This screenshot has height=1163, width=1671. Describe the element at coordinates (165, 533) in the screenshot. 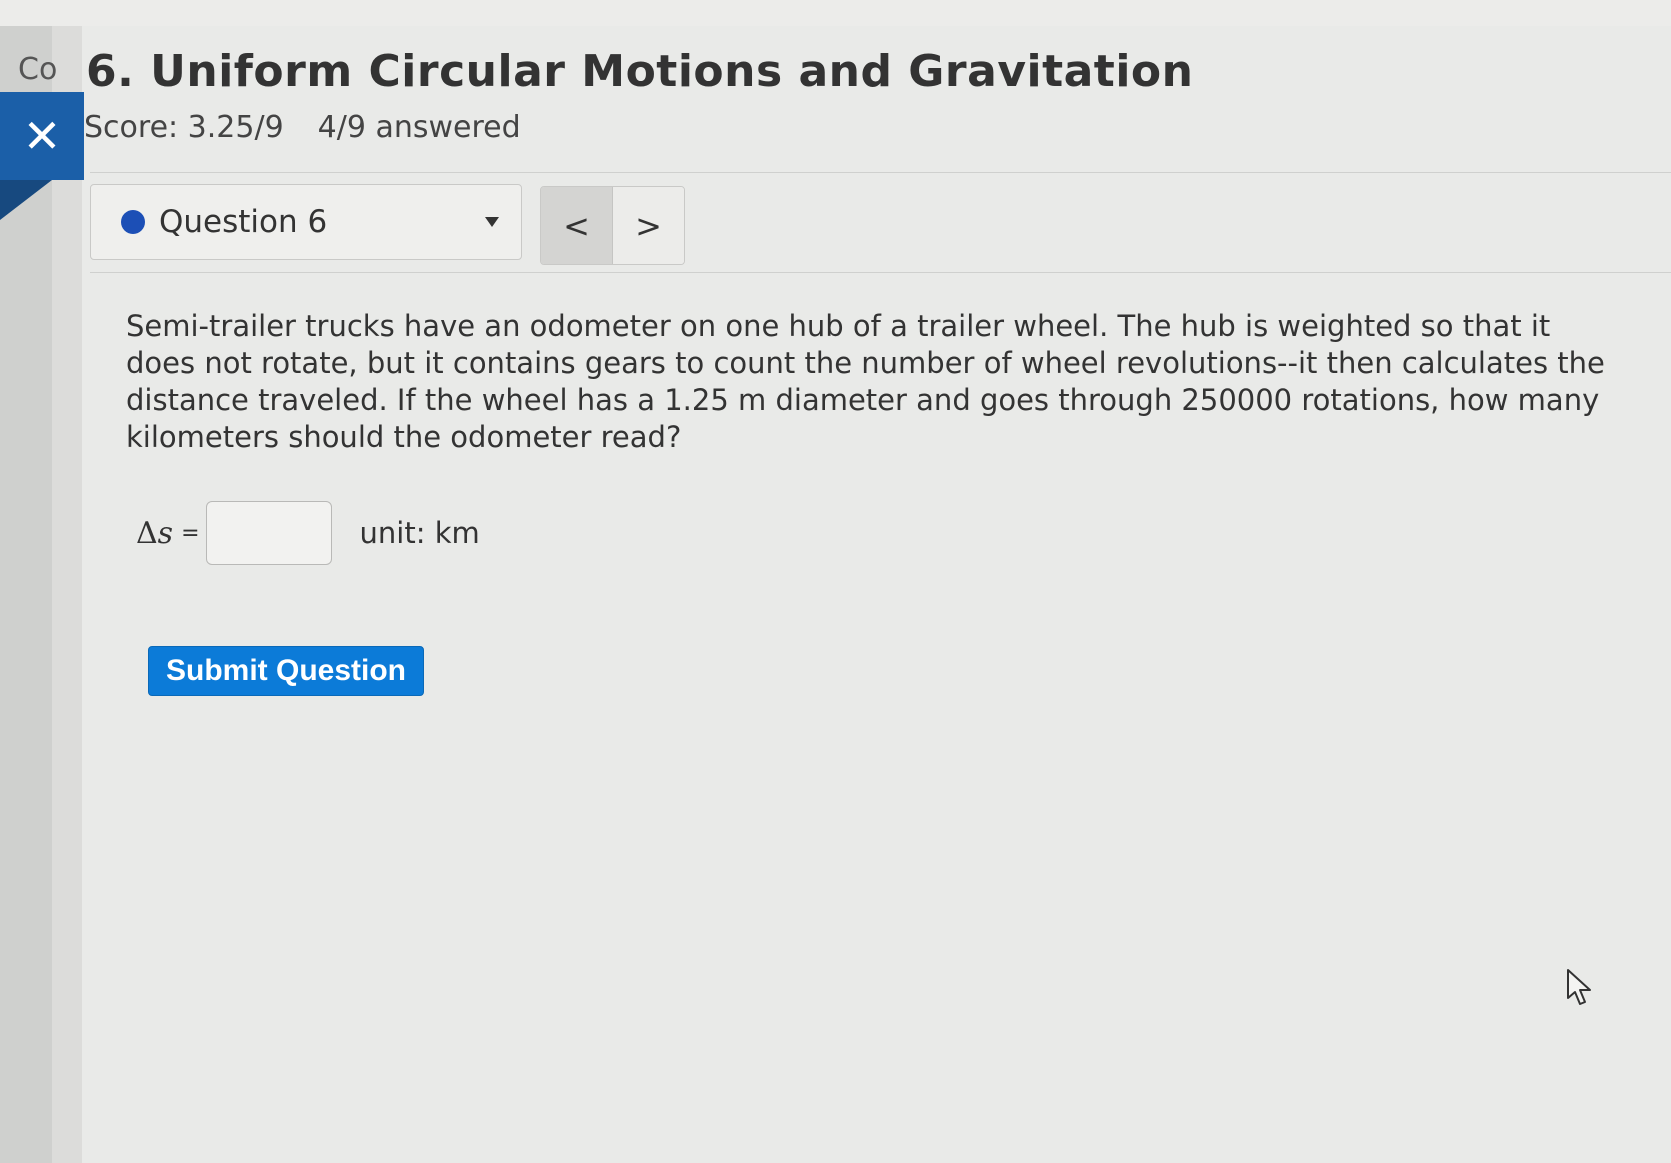

I see `variable-s: s` at that location.